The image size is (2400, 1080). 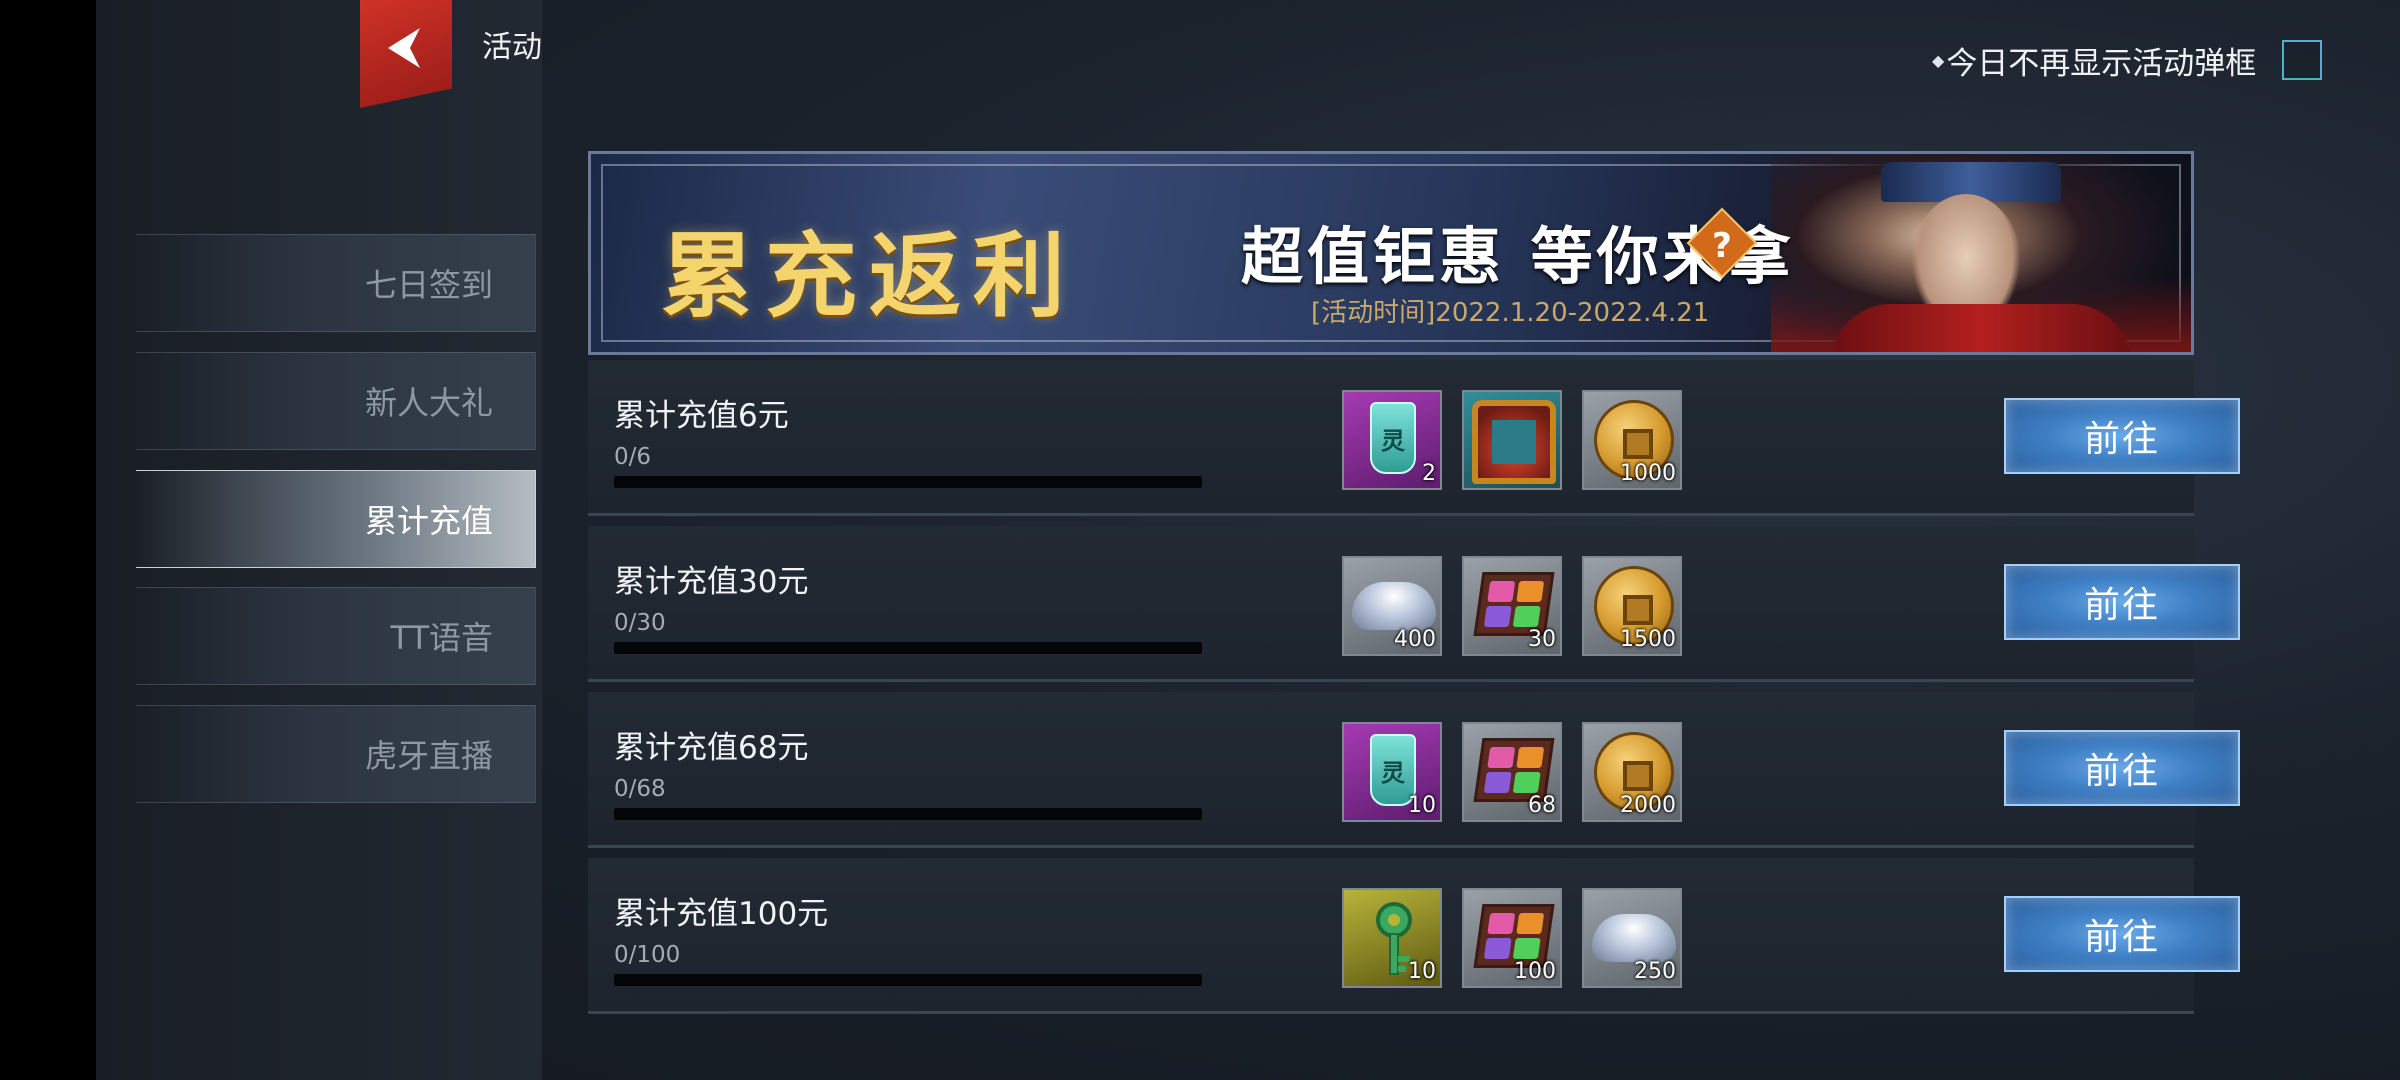 I want to click on reward-item: 68, so click(x=1512, y=772).